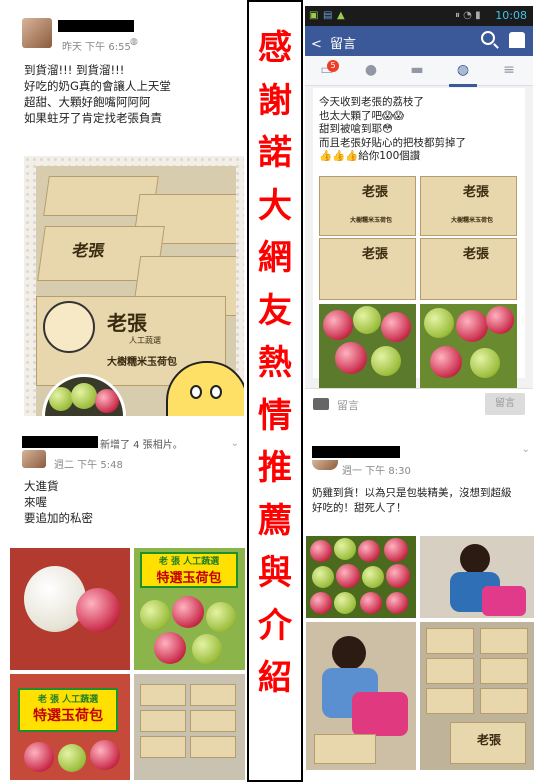  I want to click on stacked-boxes-photo, so click(189, 727).